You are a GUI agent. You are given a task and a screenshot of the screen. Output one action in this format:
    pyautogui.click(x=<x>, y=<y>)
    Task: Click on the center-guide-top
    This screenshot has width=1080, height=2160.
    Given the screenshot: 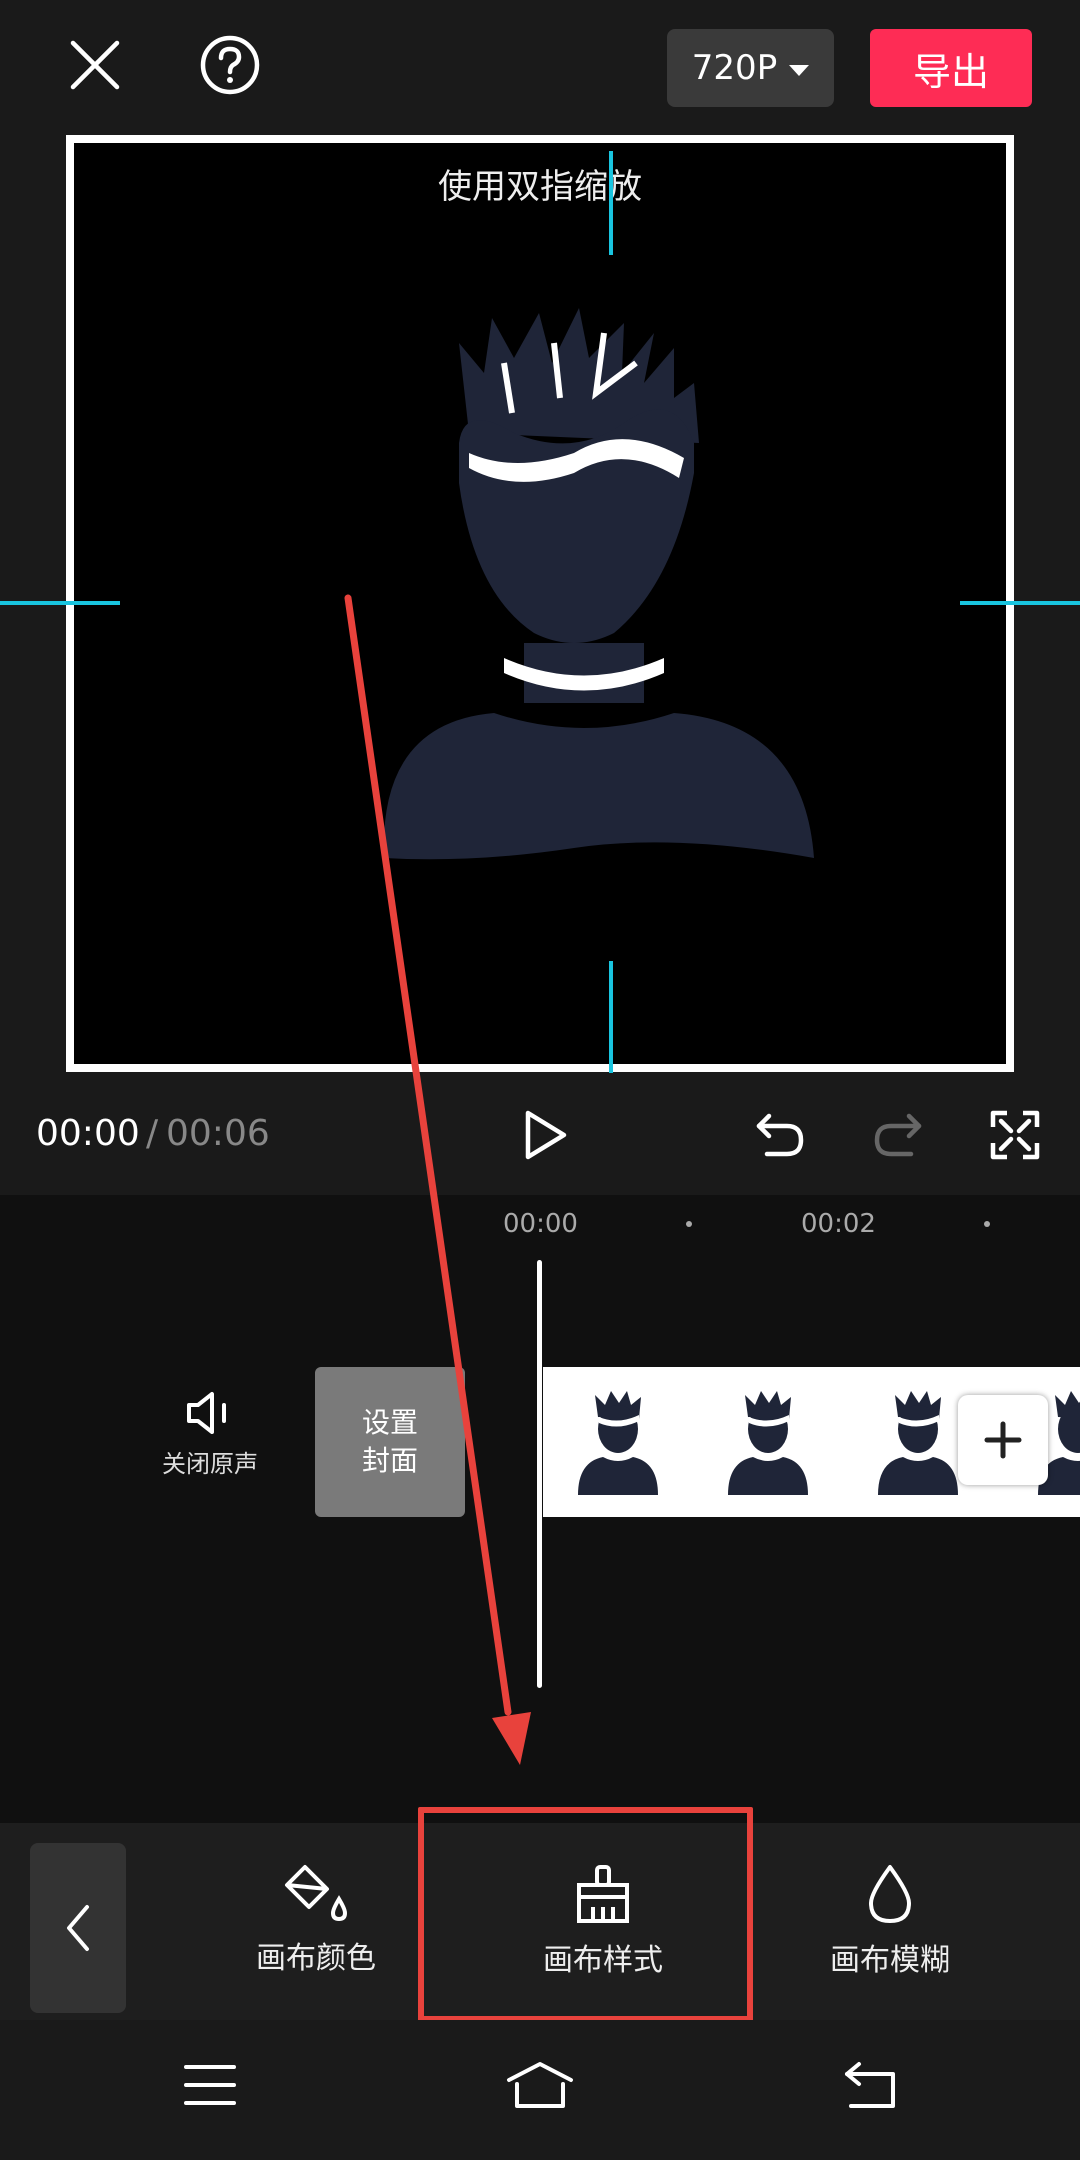 What is the action you would take?
    pyautogui.click(x=611, y=203)
    